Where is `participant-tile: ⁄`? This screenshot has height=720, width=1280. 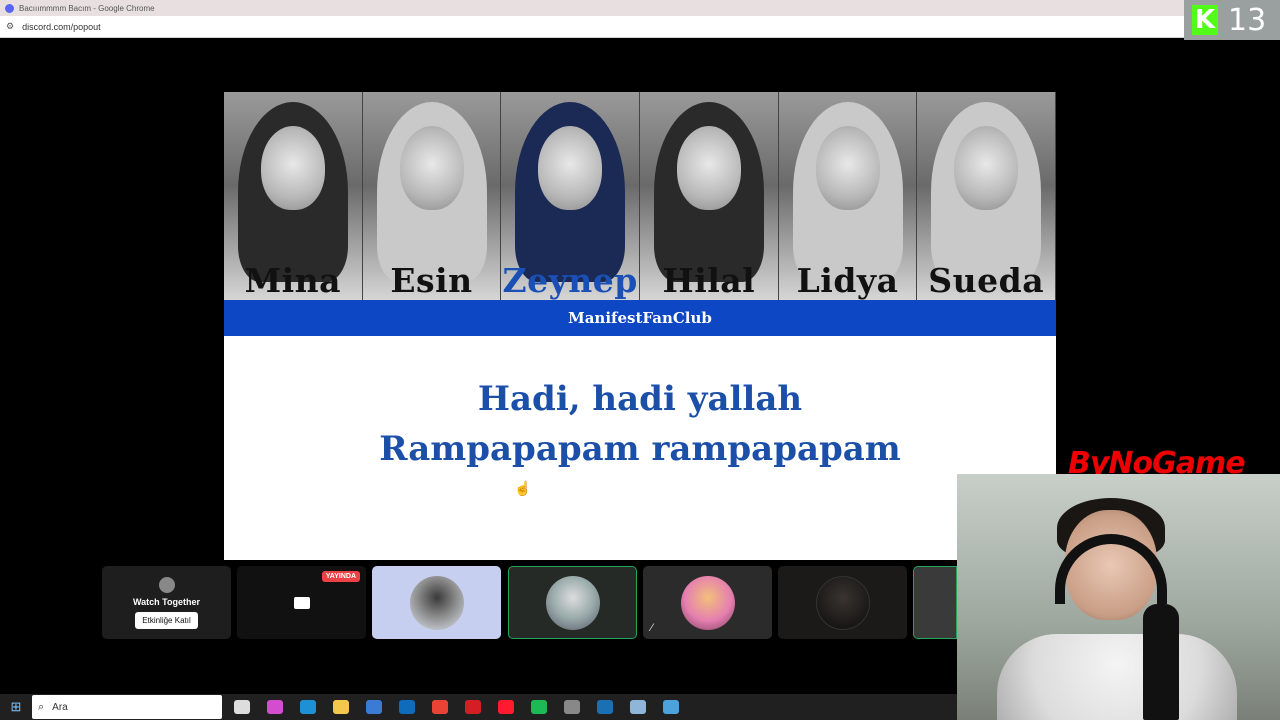
participant-tile: ⁄ is located at coordinates (707, 602).